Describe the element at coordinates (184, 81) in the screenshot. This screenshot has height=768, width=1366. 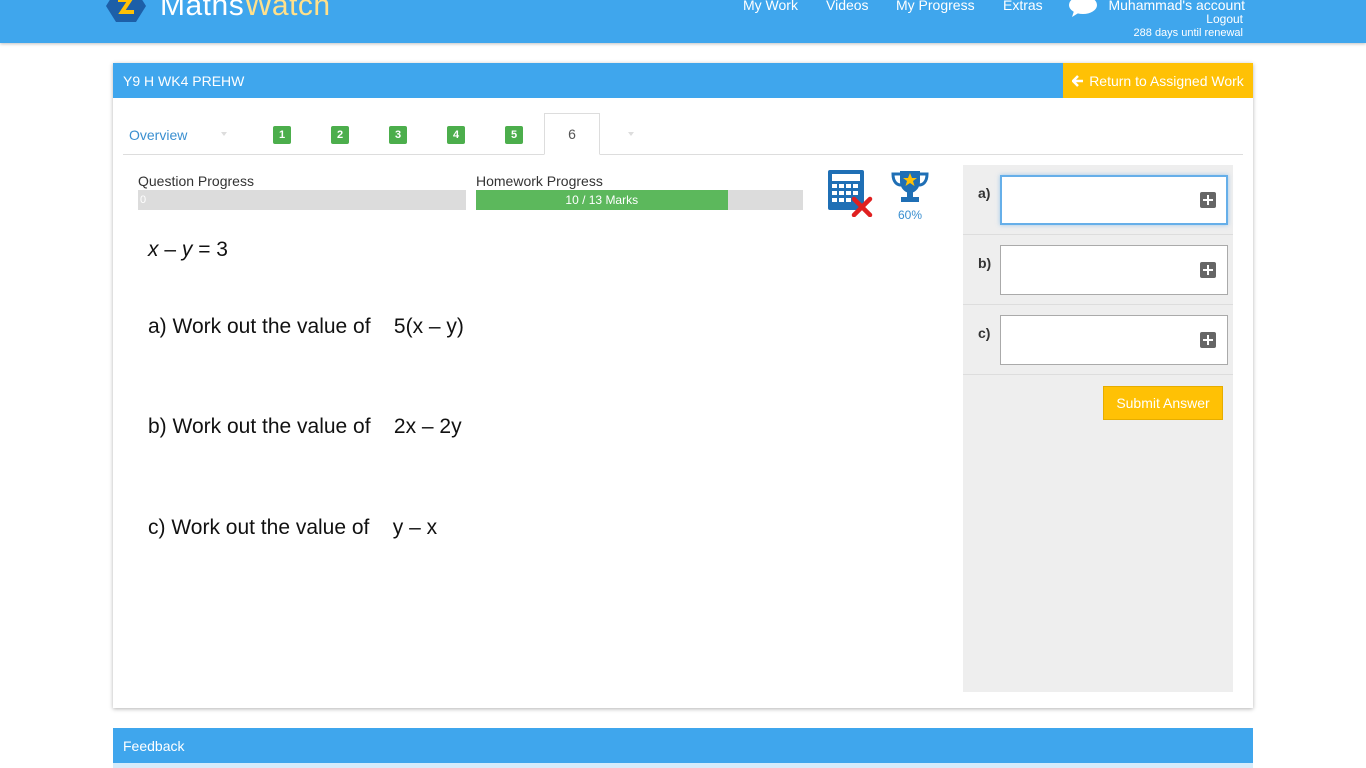
I see `homework-title: Y9 H WK4 PREHW` at that location.